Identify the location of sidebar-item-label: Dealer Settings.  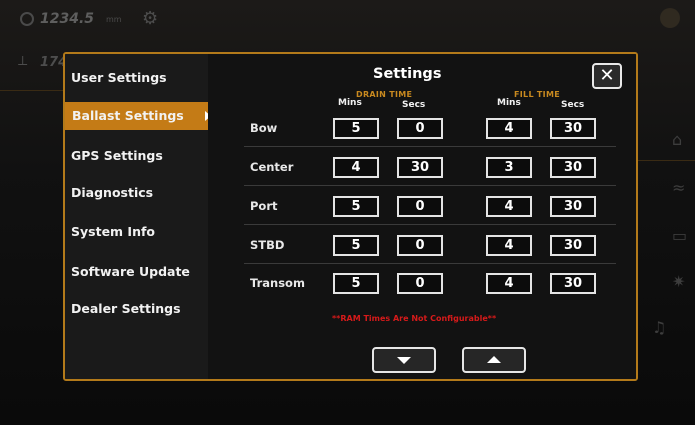
(126, 308).